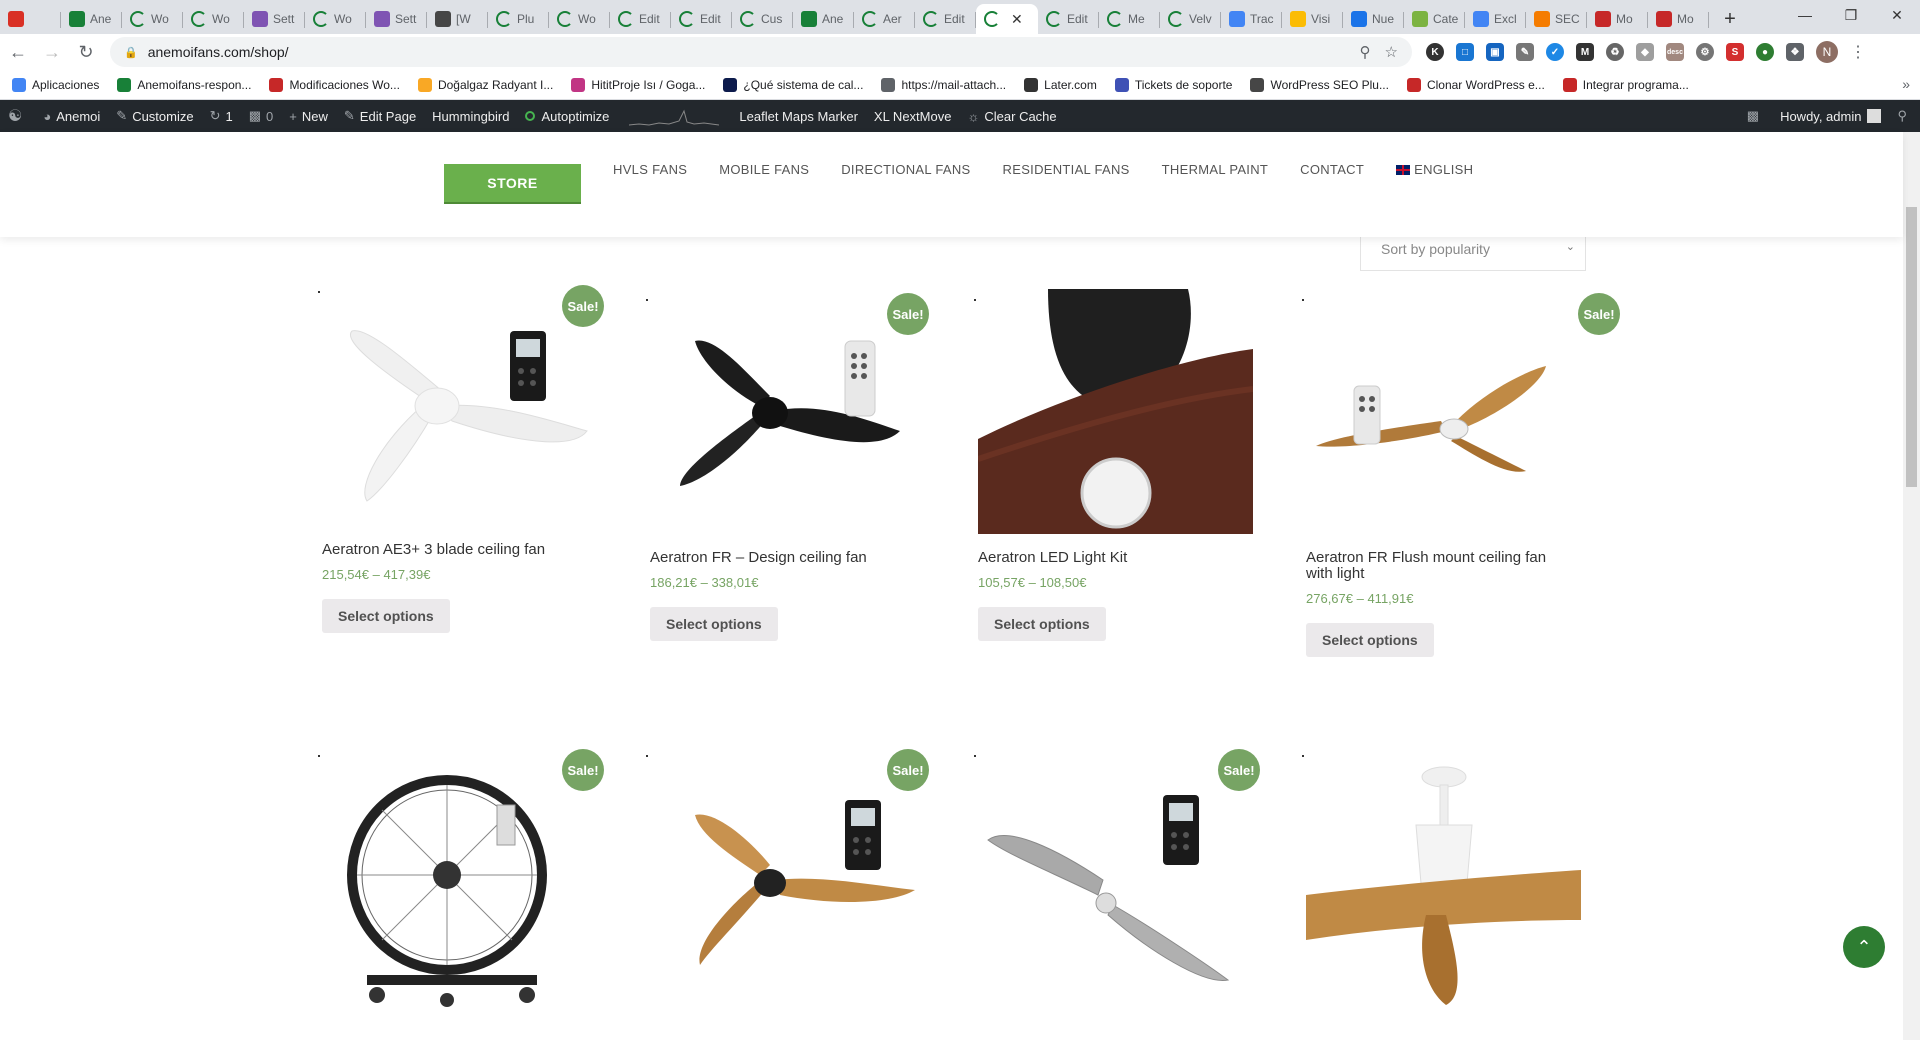 This screenshot has height=1040, width=1920. I want to click on scrollbar-thumb, so click(1911, 347).